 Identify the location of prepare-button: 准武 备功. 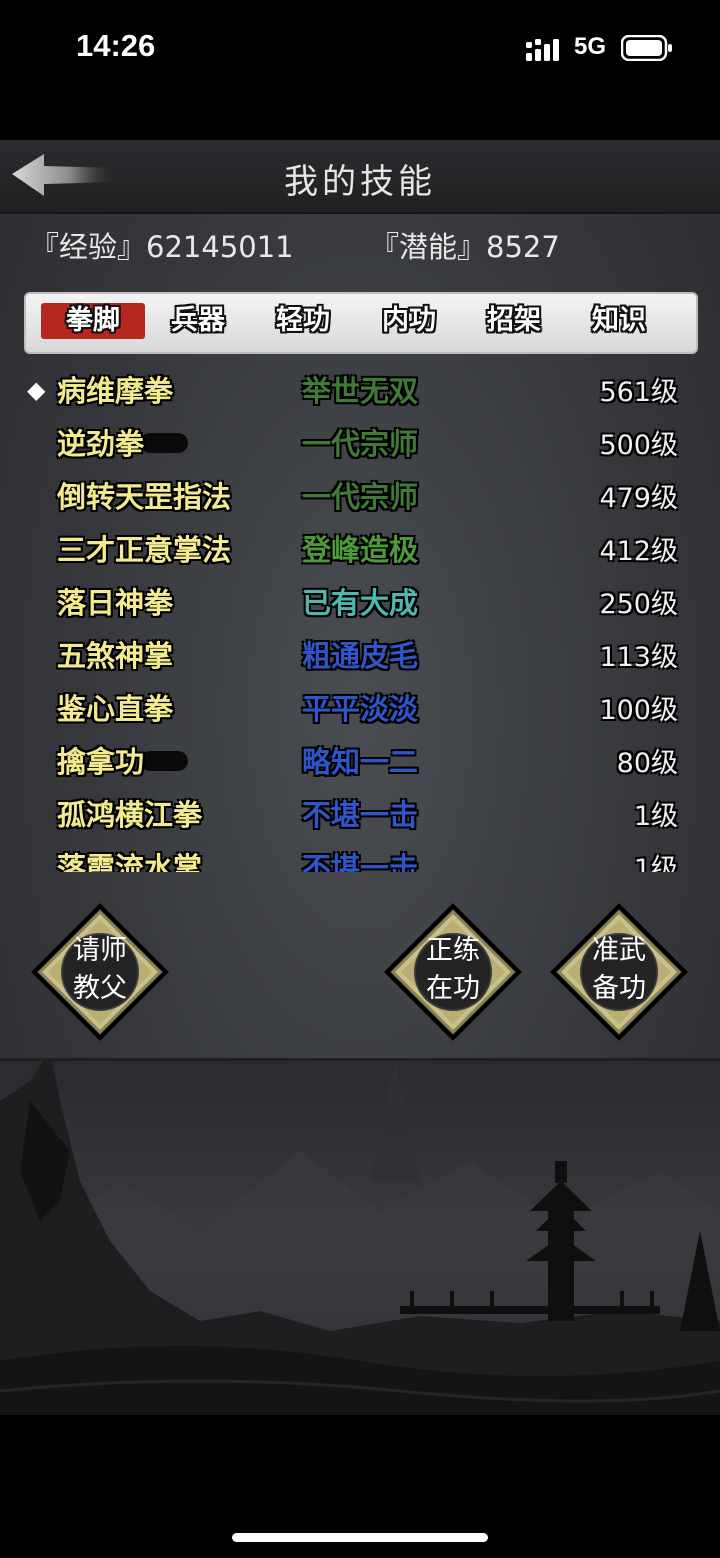
(619, 972).